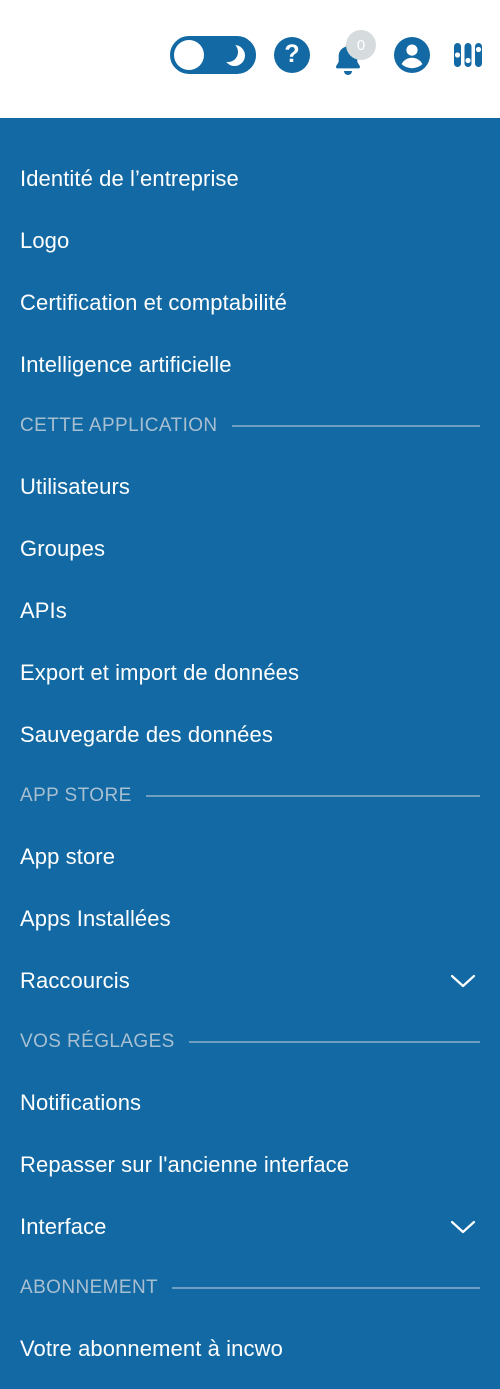 The height and width of the screenshot is (1389, 500). What do you see at coordinates (250, 857) in the screenshot?
I see `sidebar-item-app-store: App store` at bounding box center [250, 857].